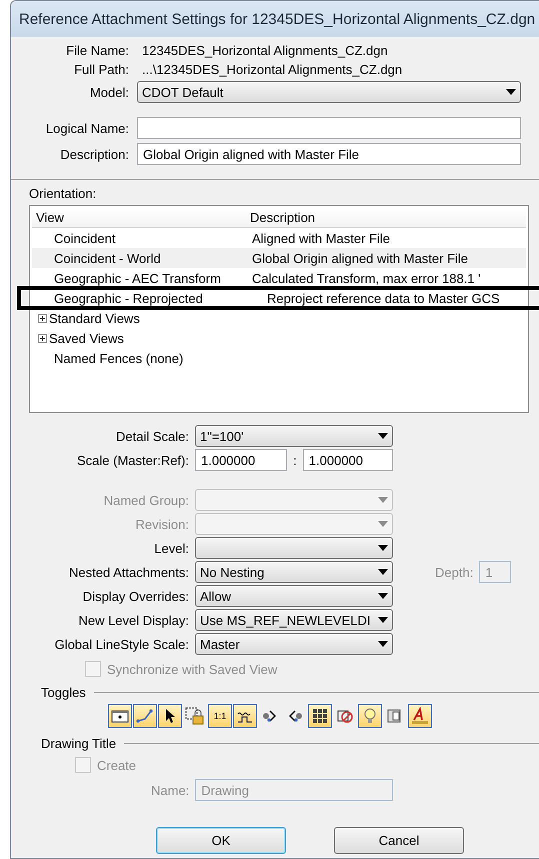  Describe the element at coordinates (220, 716) in the screenshot. I see `scale-toggle-button: 1:1` at that location.